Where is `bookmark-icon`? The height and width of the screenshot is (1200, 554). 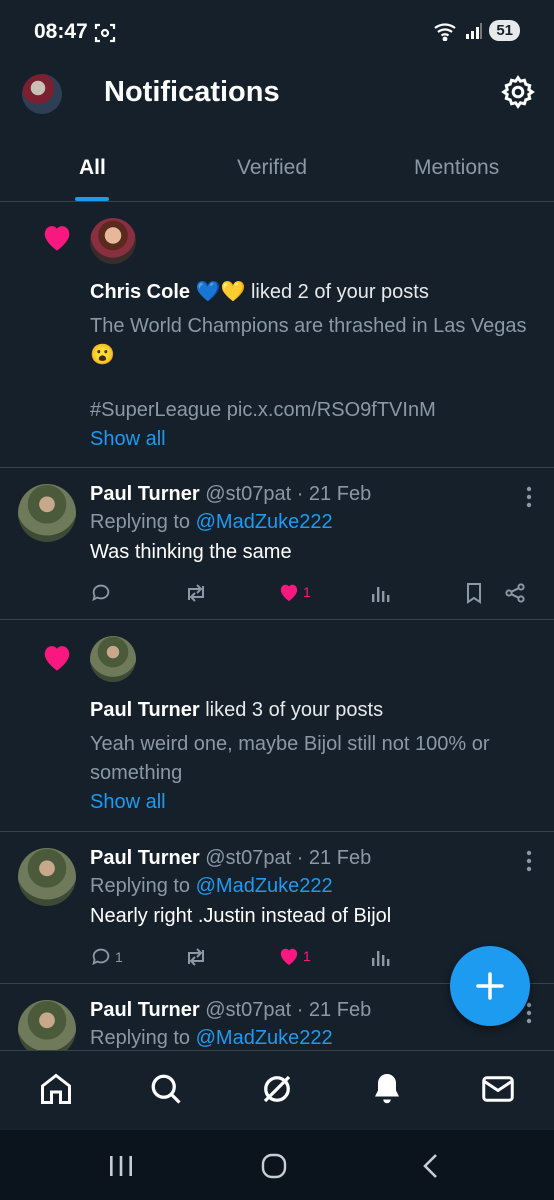
bookmark-icon is located at coordinates (474, 593).